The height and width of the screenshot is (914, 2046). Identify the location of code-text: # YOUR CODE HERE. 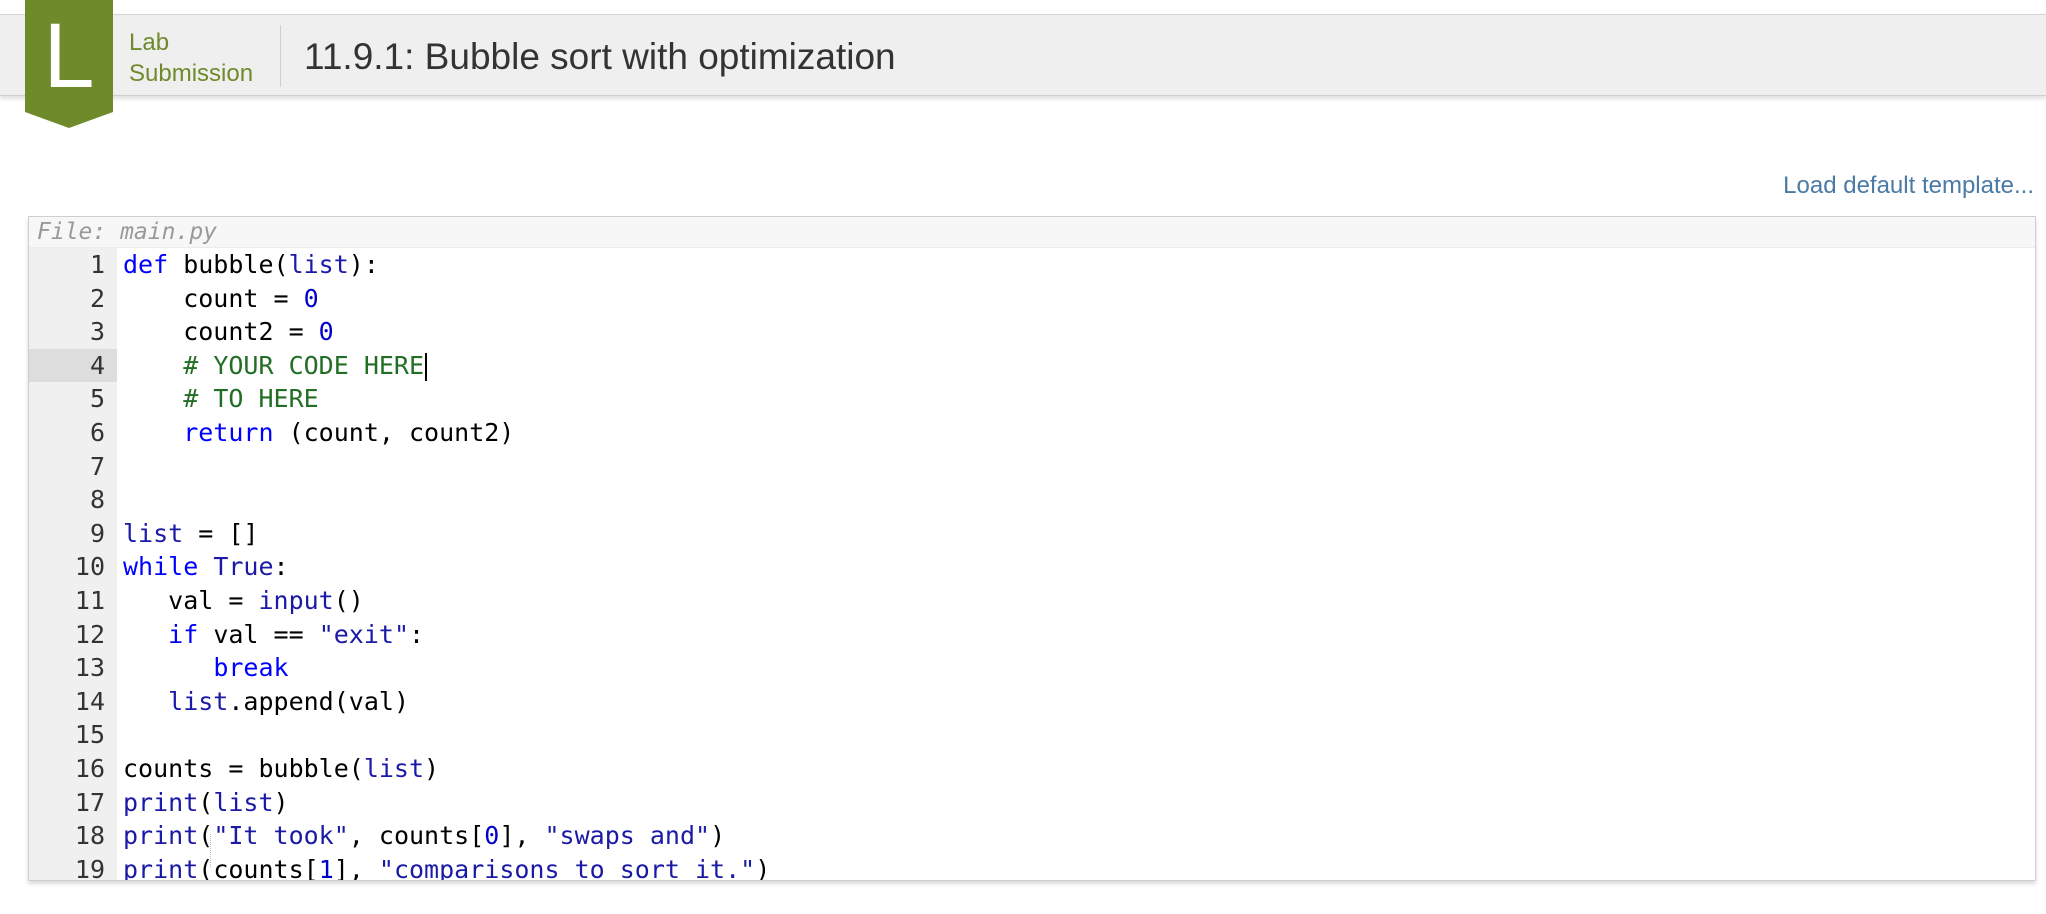
(275, 366).